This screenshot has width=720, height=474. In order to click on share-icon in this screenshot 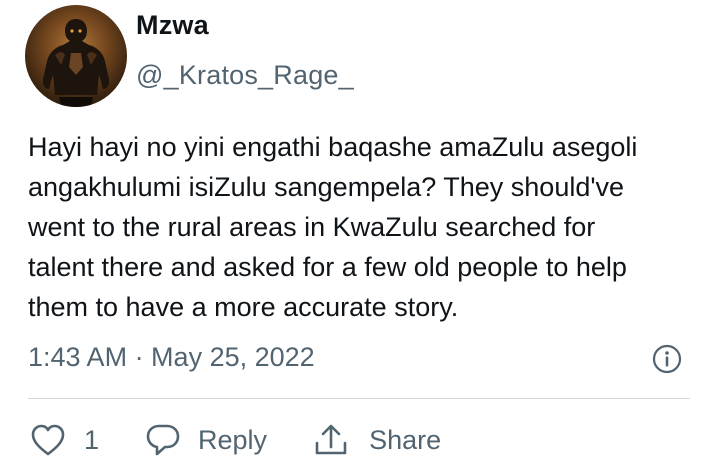, I will do `click(331, 439)`.